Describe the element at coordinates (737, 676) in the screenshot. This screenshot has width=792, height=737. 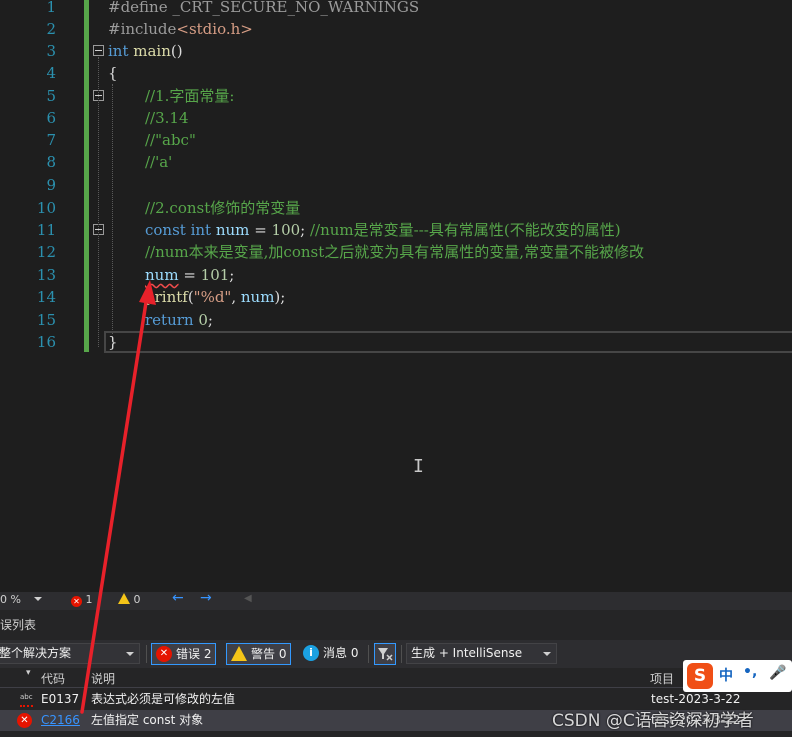
I see `ime-toolbar: S 中 •, 🎤` at that location.